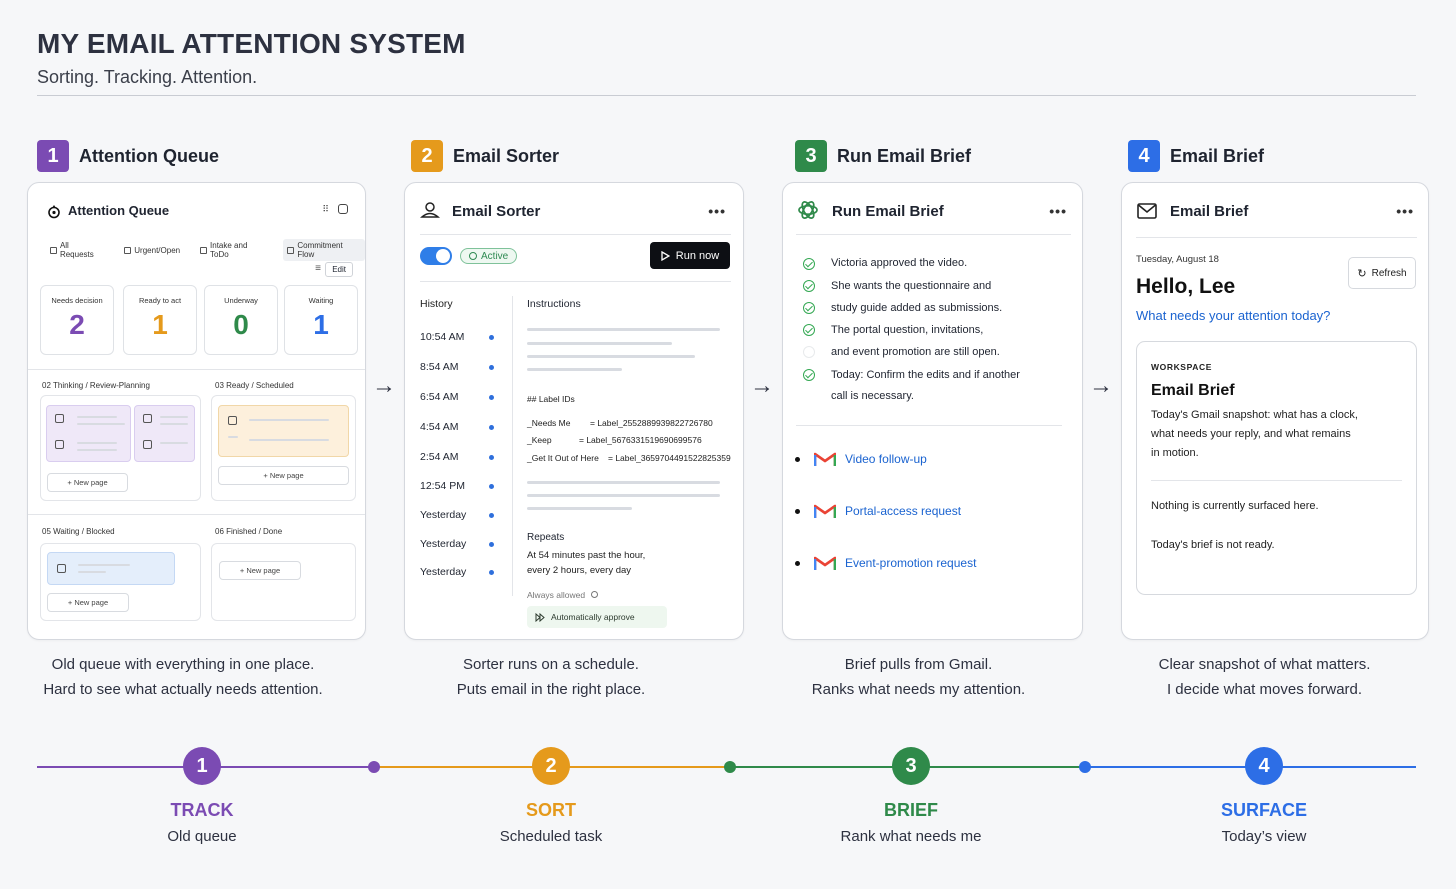 The image size is (1456, 889). I want to click on history-item: 10:54 AM, so click(442, 337).